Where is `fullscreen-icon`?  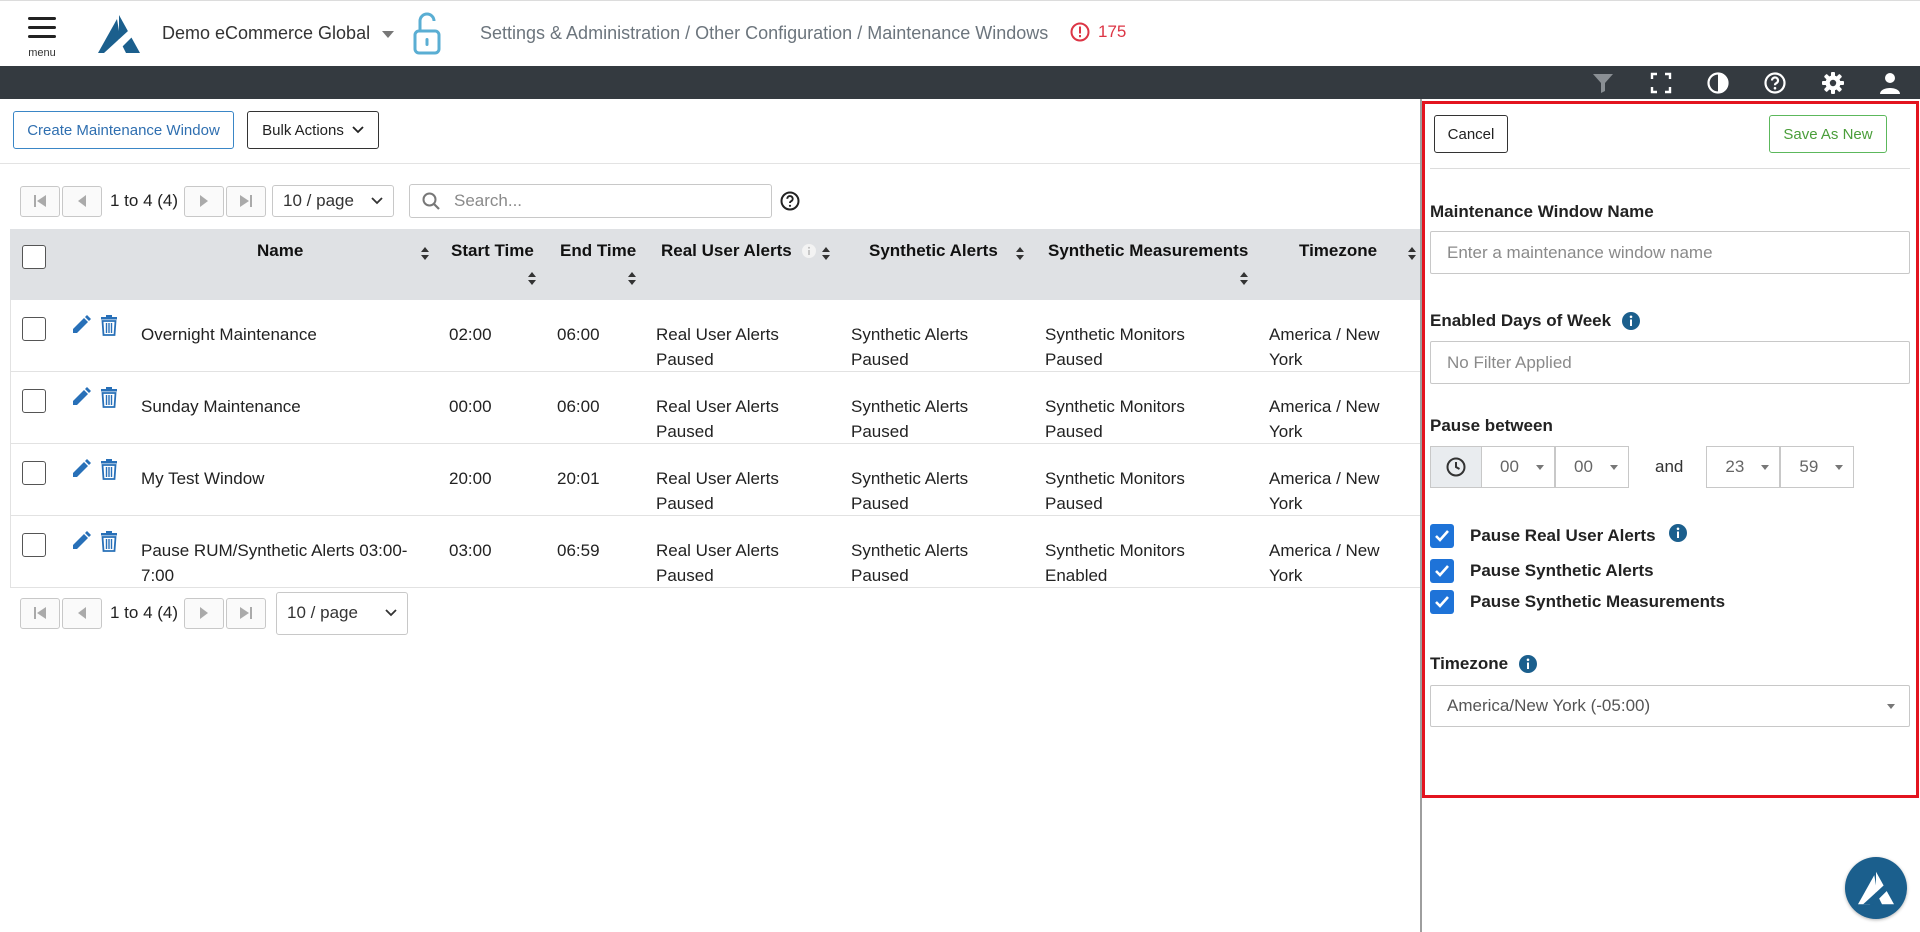 fullscreen-icon is located at coordinates (1661, 83).